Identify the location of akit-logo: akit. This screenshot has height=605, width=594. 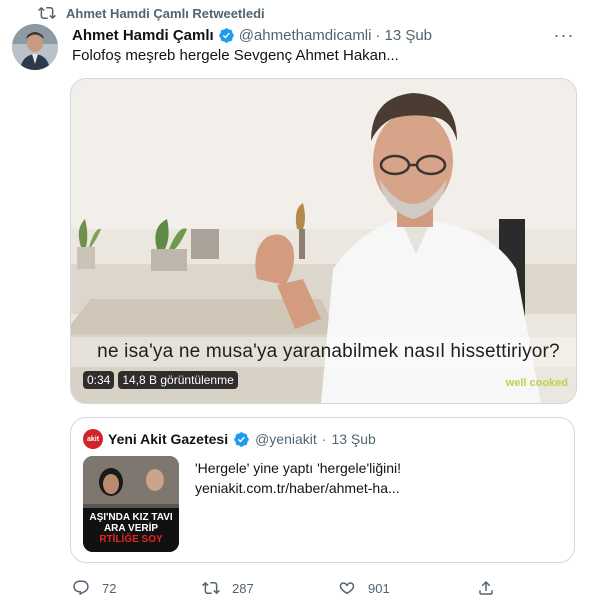
(93, 439).